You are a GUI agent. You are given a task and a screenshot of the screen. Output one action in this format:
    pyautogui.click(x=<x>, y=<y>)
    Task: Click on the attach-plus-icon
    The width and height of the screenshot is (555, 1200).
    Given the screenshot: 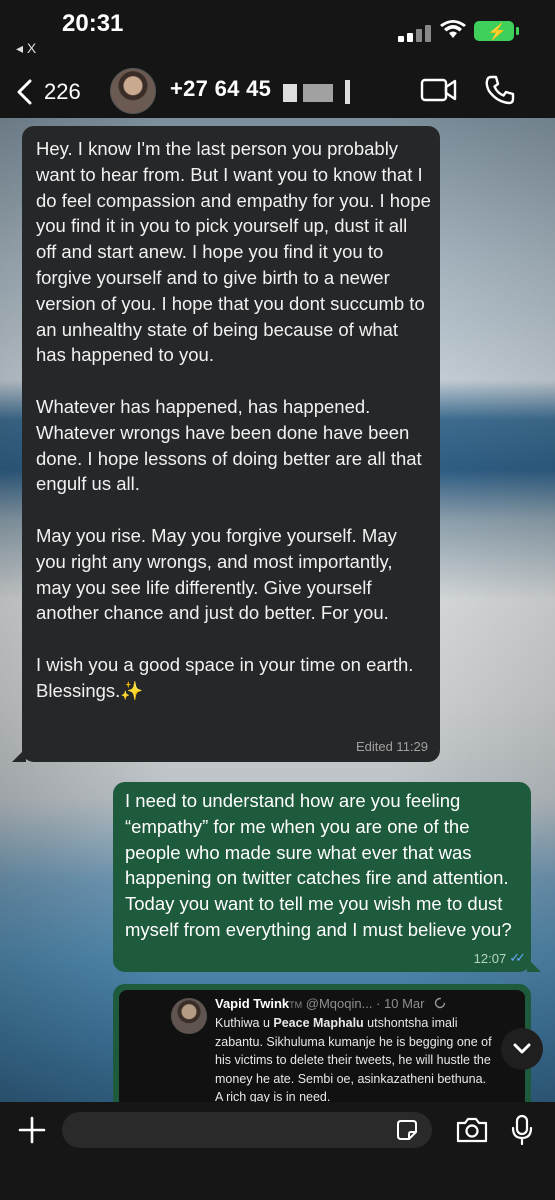 What is the action you would take?
    pyautogui.click(x=32, y=1130)
    